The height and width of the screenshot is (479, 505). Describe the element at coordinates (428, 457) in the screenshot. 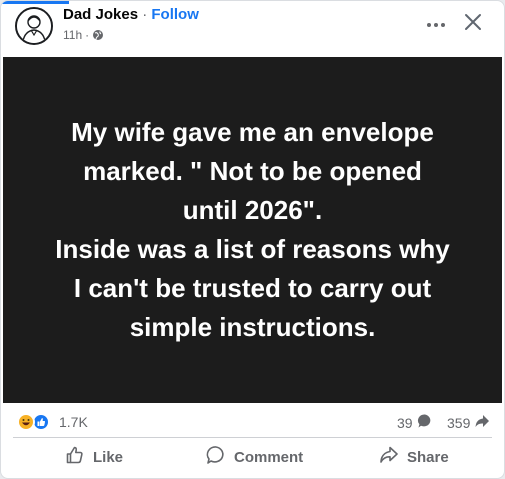

I see `share-label: Share` at that location.